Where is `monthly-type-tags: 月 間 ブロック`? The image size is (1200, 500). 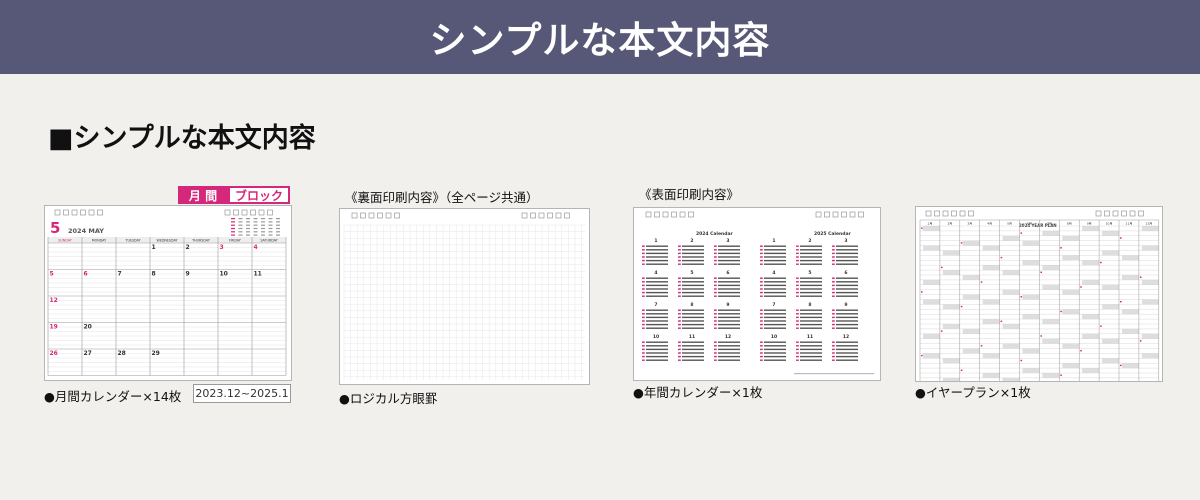 monthly-type-tags: 月 間 ブロック is located at coordinates (234, 195).